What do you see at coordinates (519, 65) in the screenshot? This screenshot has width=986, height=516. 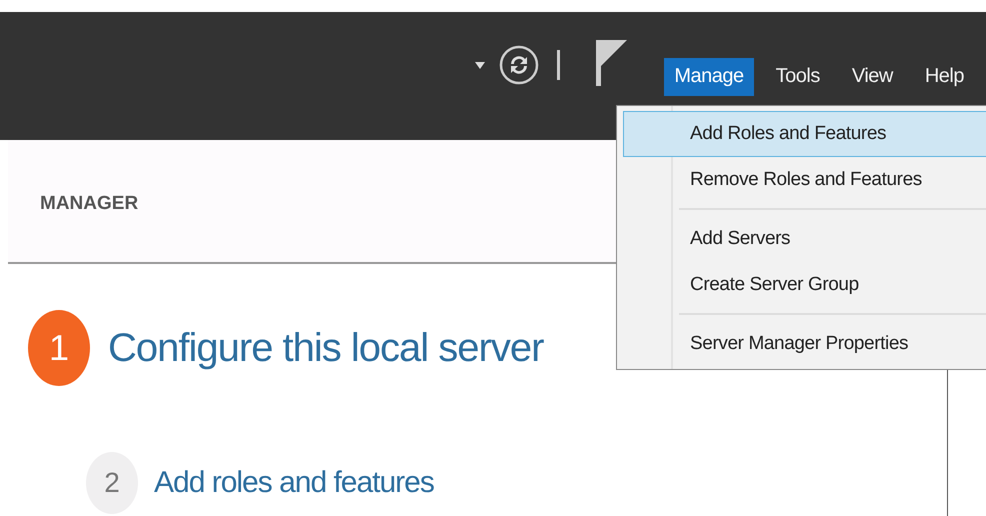 I see `refresh-icon` at bounding box center [519, 65].